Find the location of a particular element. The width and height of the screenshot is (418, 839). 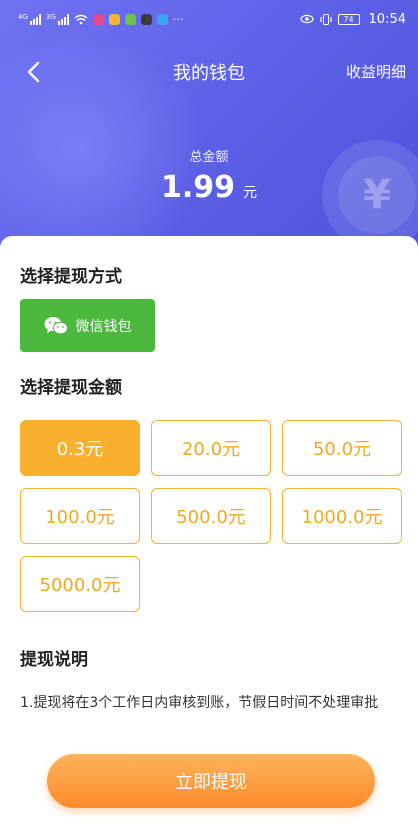

battery-icon: 74 is located at coordinates (348, 19).